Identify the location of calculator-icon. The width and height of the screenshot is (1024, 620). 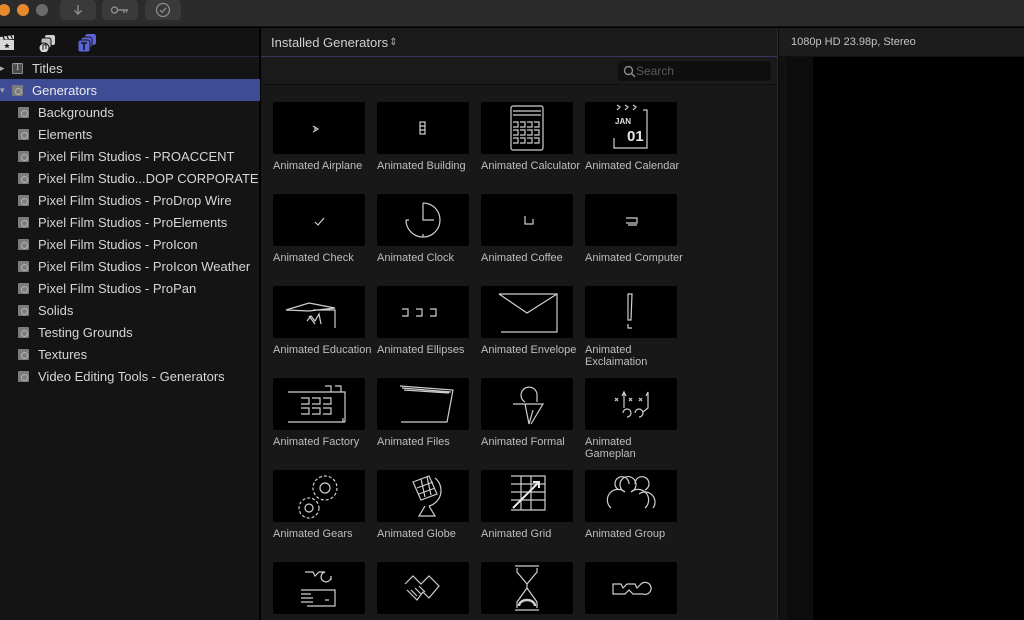
(527, 128).